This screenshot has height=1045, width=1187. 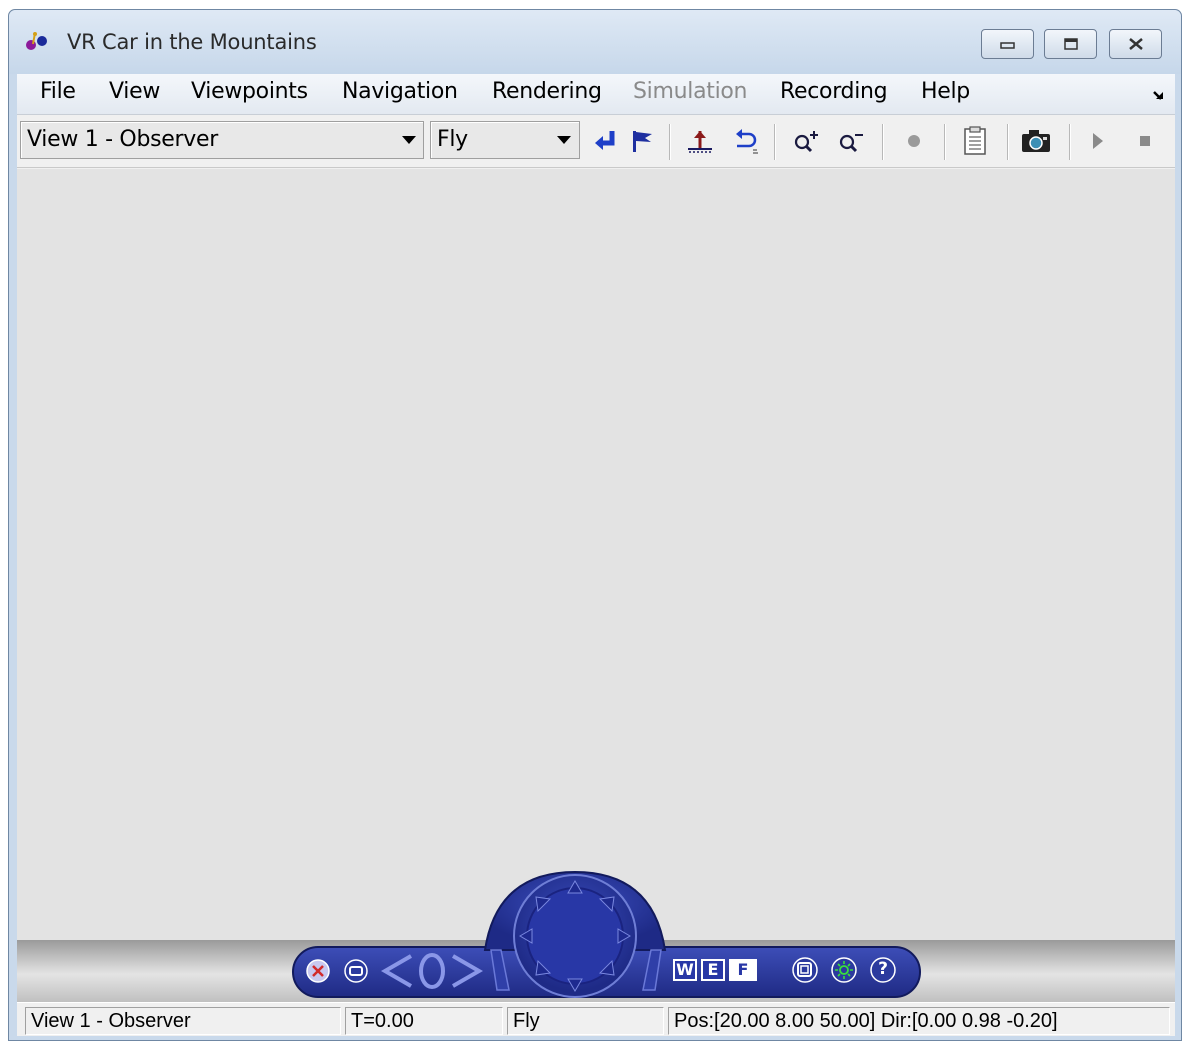 I want to click on menu-viewpoints: Viewpoints, so click(x=249, y=91).